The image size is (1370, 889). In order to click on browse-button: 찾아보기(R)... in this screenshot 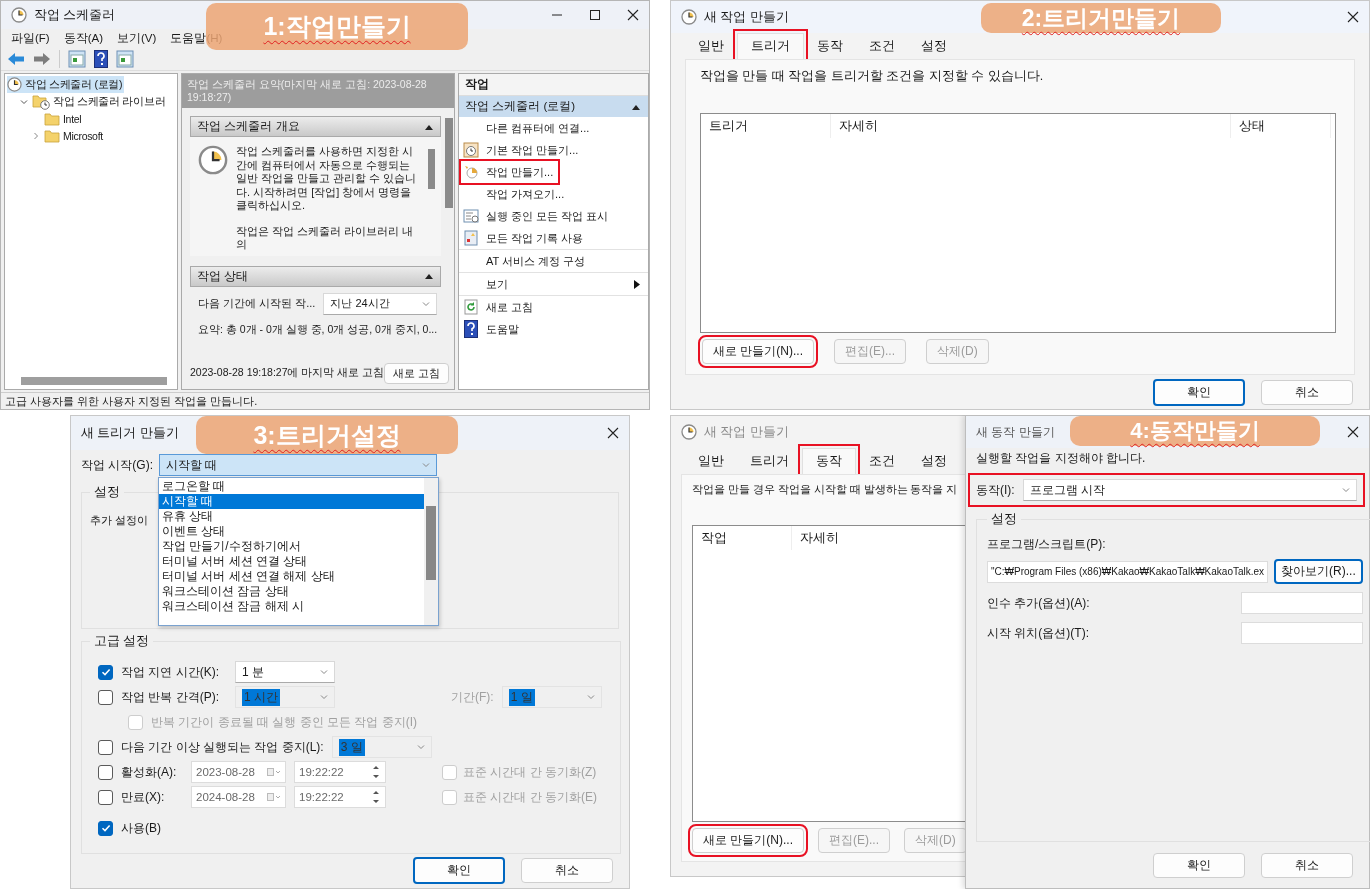, I will do `click(1318, 571)`.